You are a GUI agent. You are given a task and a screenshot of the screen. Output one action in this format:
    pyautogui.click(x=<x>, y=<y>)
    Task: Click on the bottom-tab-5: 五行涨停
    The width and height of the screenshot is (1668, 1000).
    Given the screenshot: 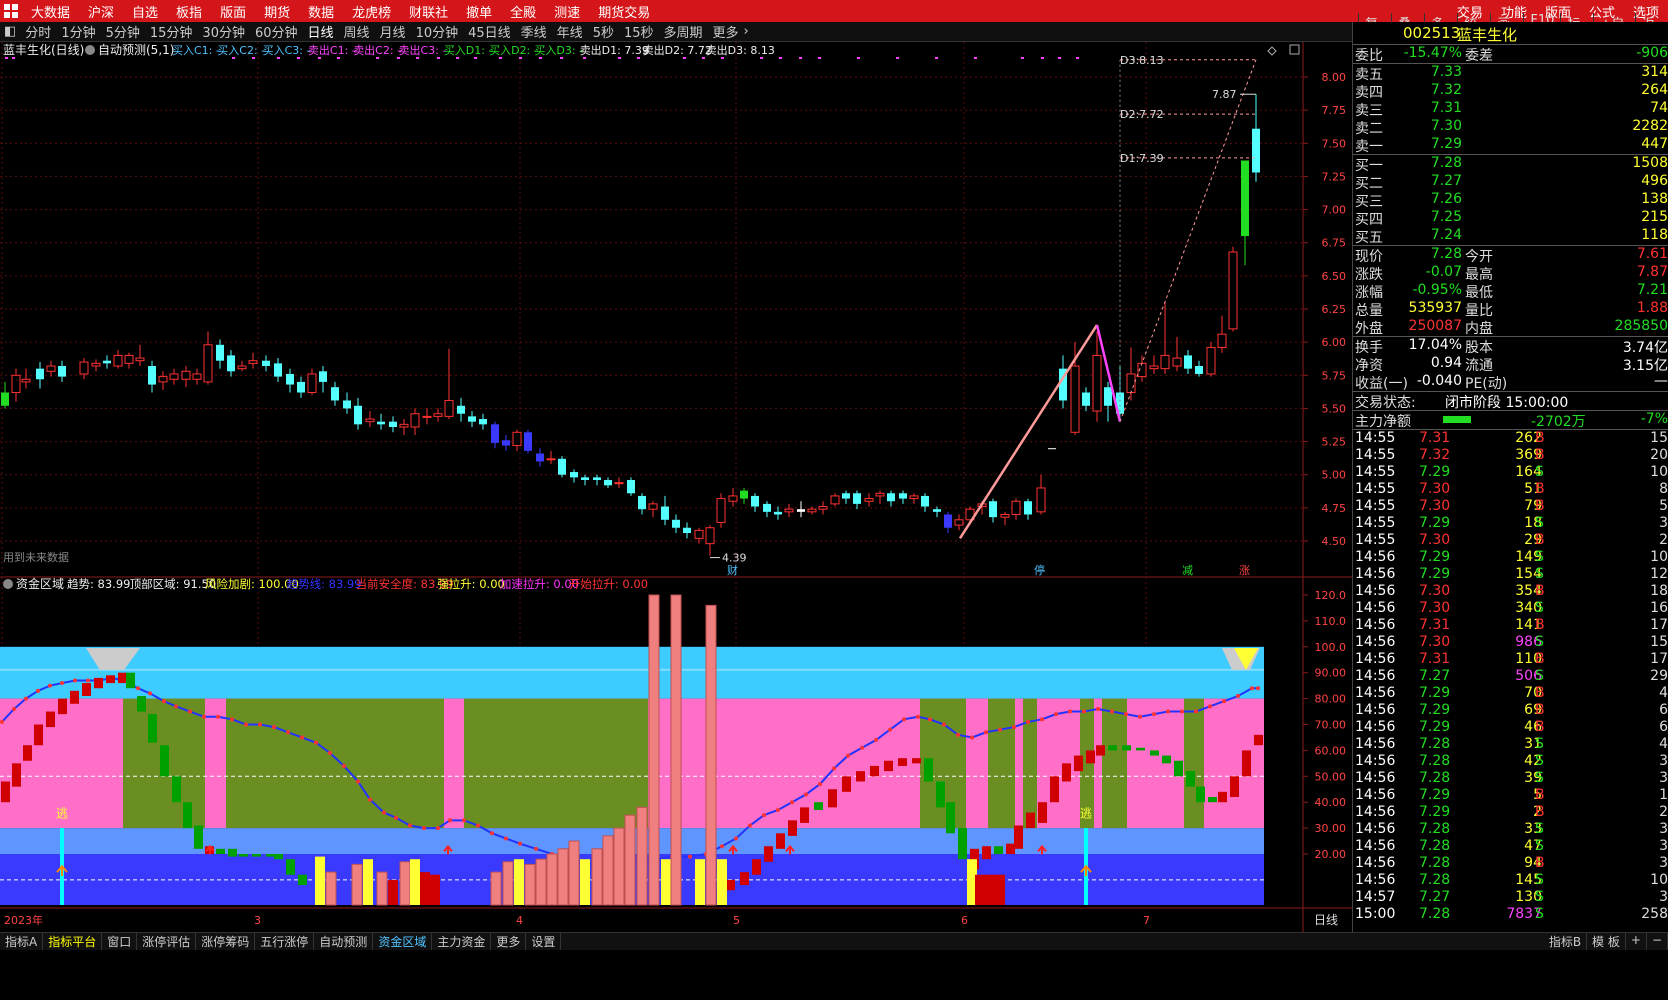 What is the action you would take?
    pyautogui.click(x=285, y=941)
    